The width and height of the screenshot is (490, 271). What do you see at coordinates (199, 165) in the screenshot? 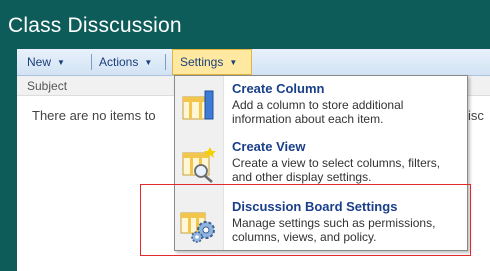
I see `create-view-icon` at bounding box center [199, 165].